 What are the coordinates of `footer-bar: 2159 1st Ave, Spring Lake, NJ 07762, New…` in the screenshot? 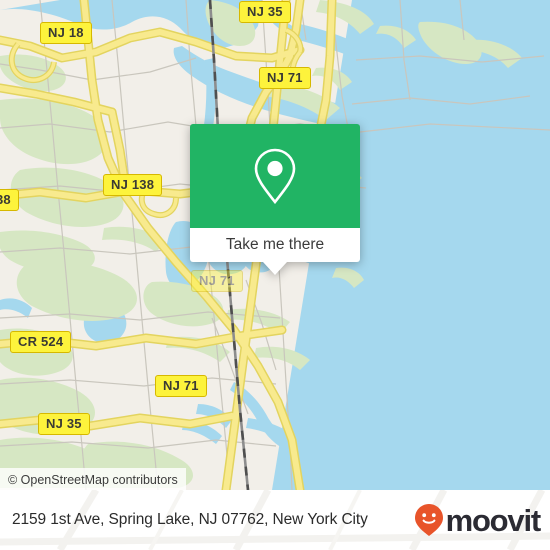 It's located at (275, 520).